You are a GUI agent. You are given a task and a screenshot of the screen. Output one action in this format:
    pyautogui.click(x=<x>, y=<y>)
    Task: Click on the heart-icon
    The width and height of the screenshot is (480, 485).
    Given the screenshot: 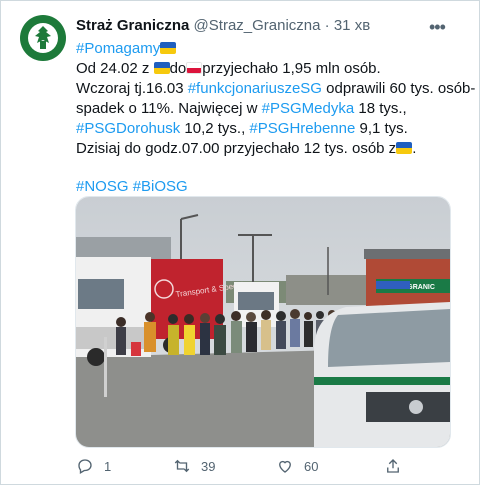 What is the action you would take?
    pyautogui.click(x=285, y=466)
    